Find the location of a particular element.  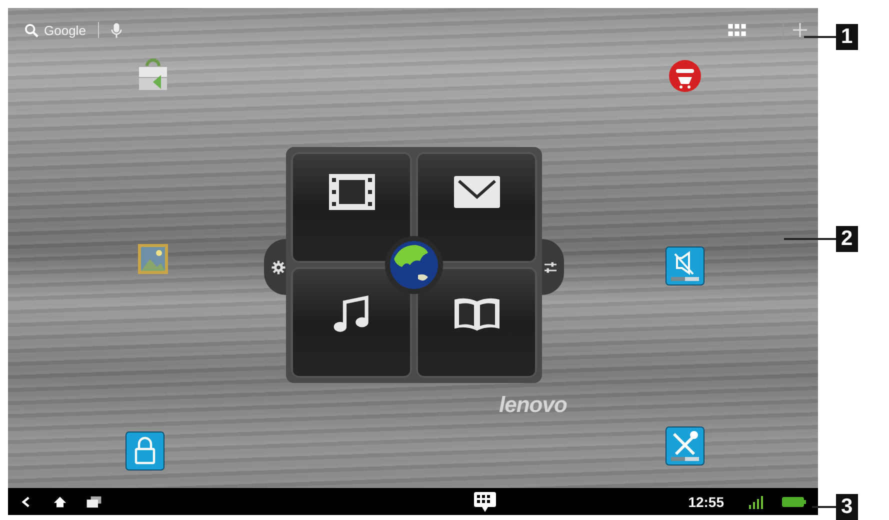

add-icon is located at coordinates (800, 30).